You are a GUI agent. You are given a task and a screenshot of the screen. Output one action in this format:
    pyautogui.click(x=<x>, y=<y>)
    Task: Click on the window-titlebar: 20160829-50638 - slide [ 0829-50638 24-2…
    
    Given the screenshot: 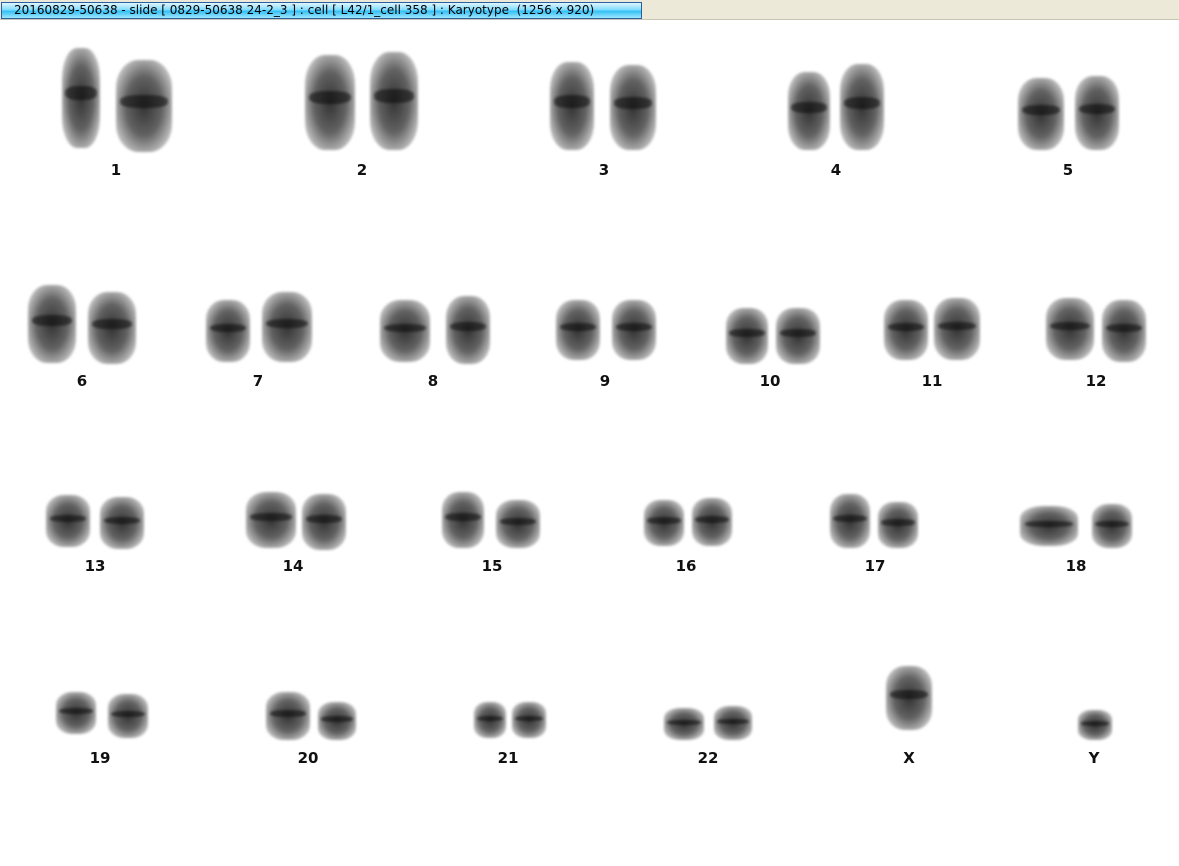 What is the action you would take?
    pyautogui.click(x=589, y=10)
    